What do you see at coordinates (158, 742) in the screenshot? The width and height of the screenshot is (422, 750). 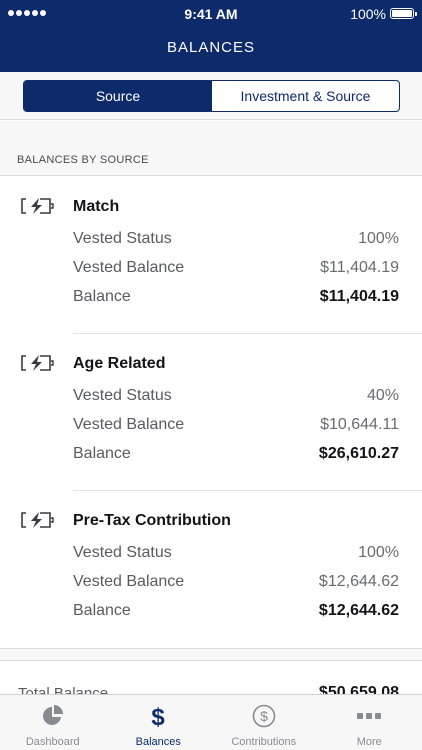 I see `tab-label: Balances` at bounding box center [158, 742].